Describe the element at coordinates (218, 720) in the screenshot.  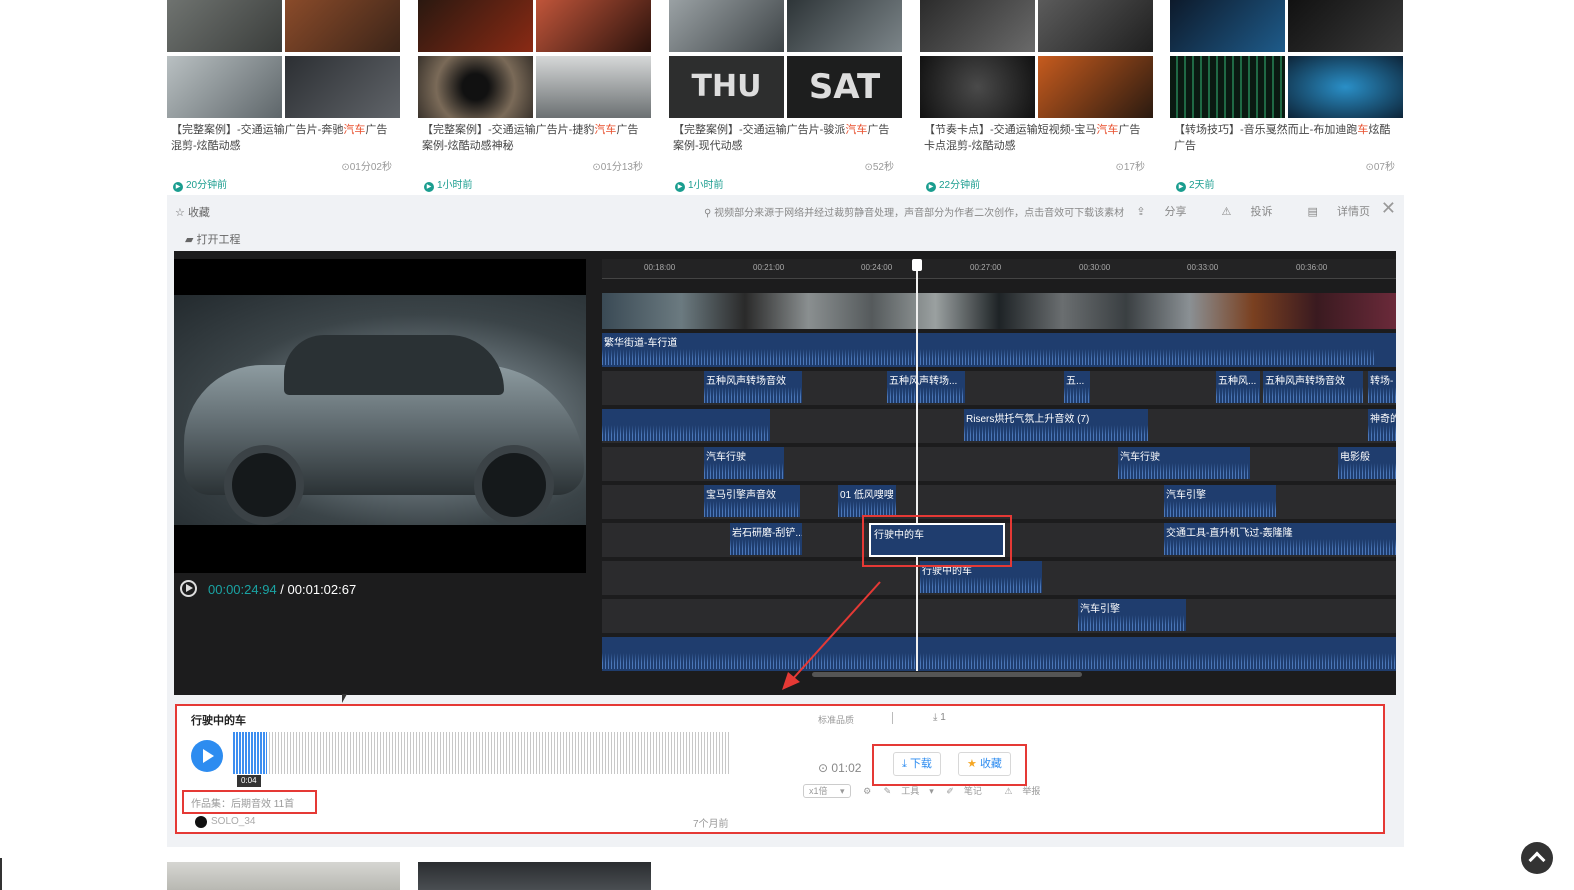
I see `sound-title: 行驶中的车` at that location.